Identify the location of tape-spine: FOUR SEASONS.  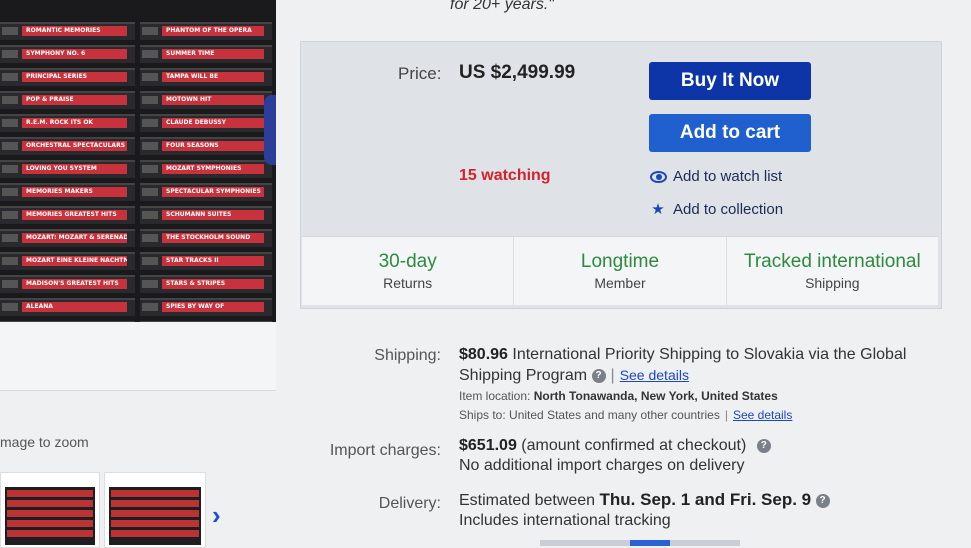
(206, 146).